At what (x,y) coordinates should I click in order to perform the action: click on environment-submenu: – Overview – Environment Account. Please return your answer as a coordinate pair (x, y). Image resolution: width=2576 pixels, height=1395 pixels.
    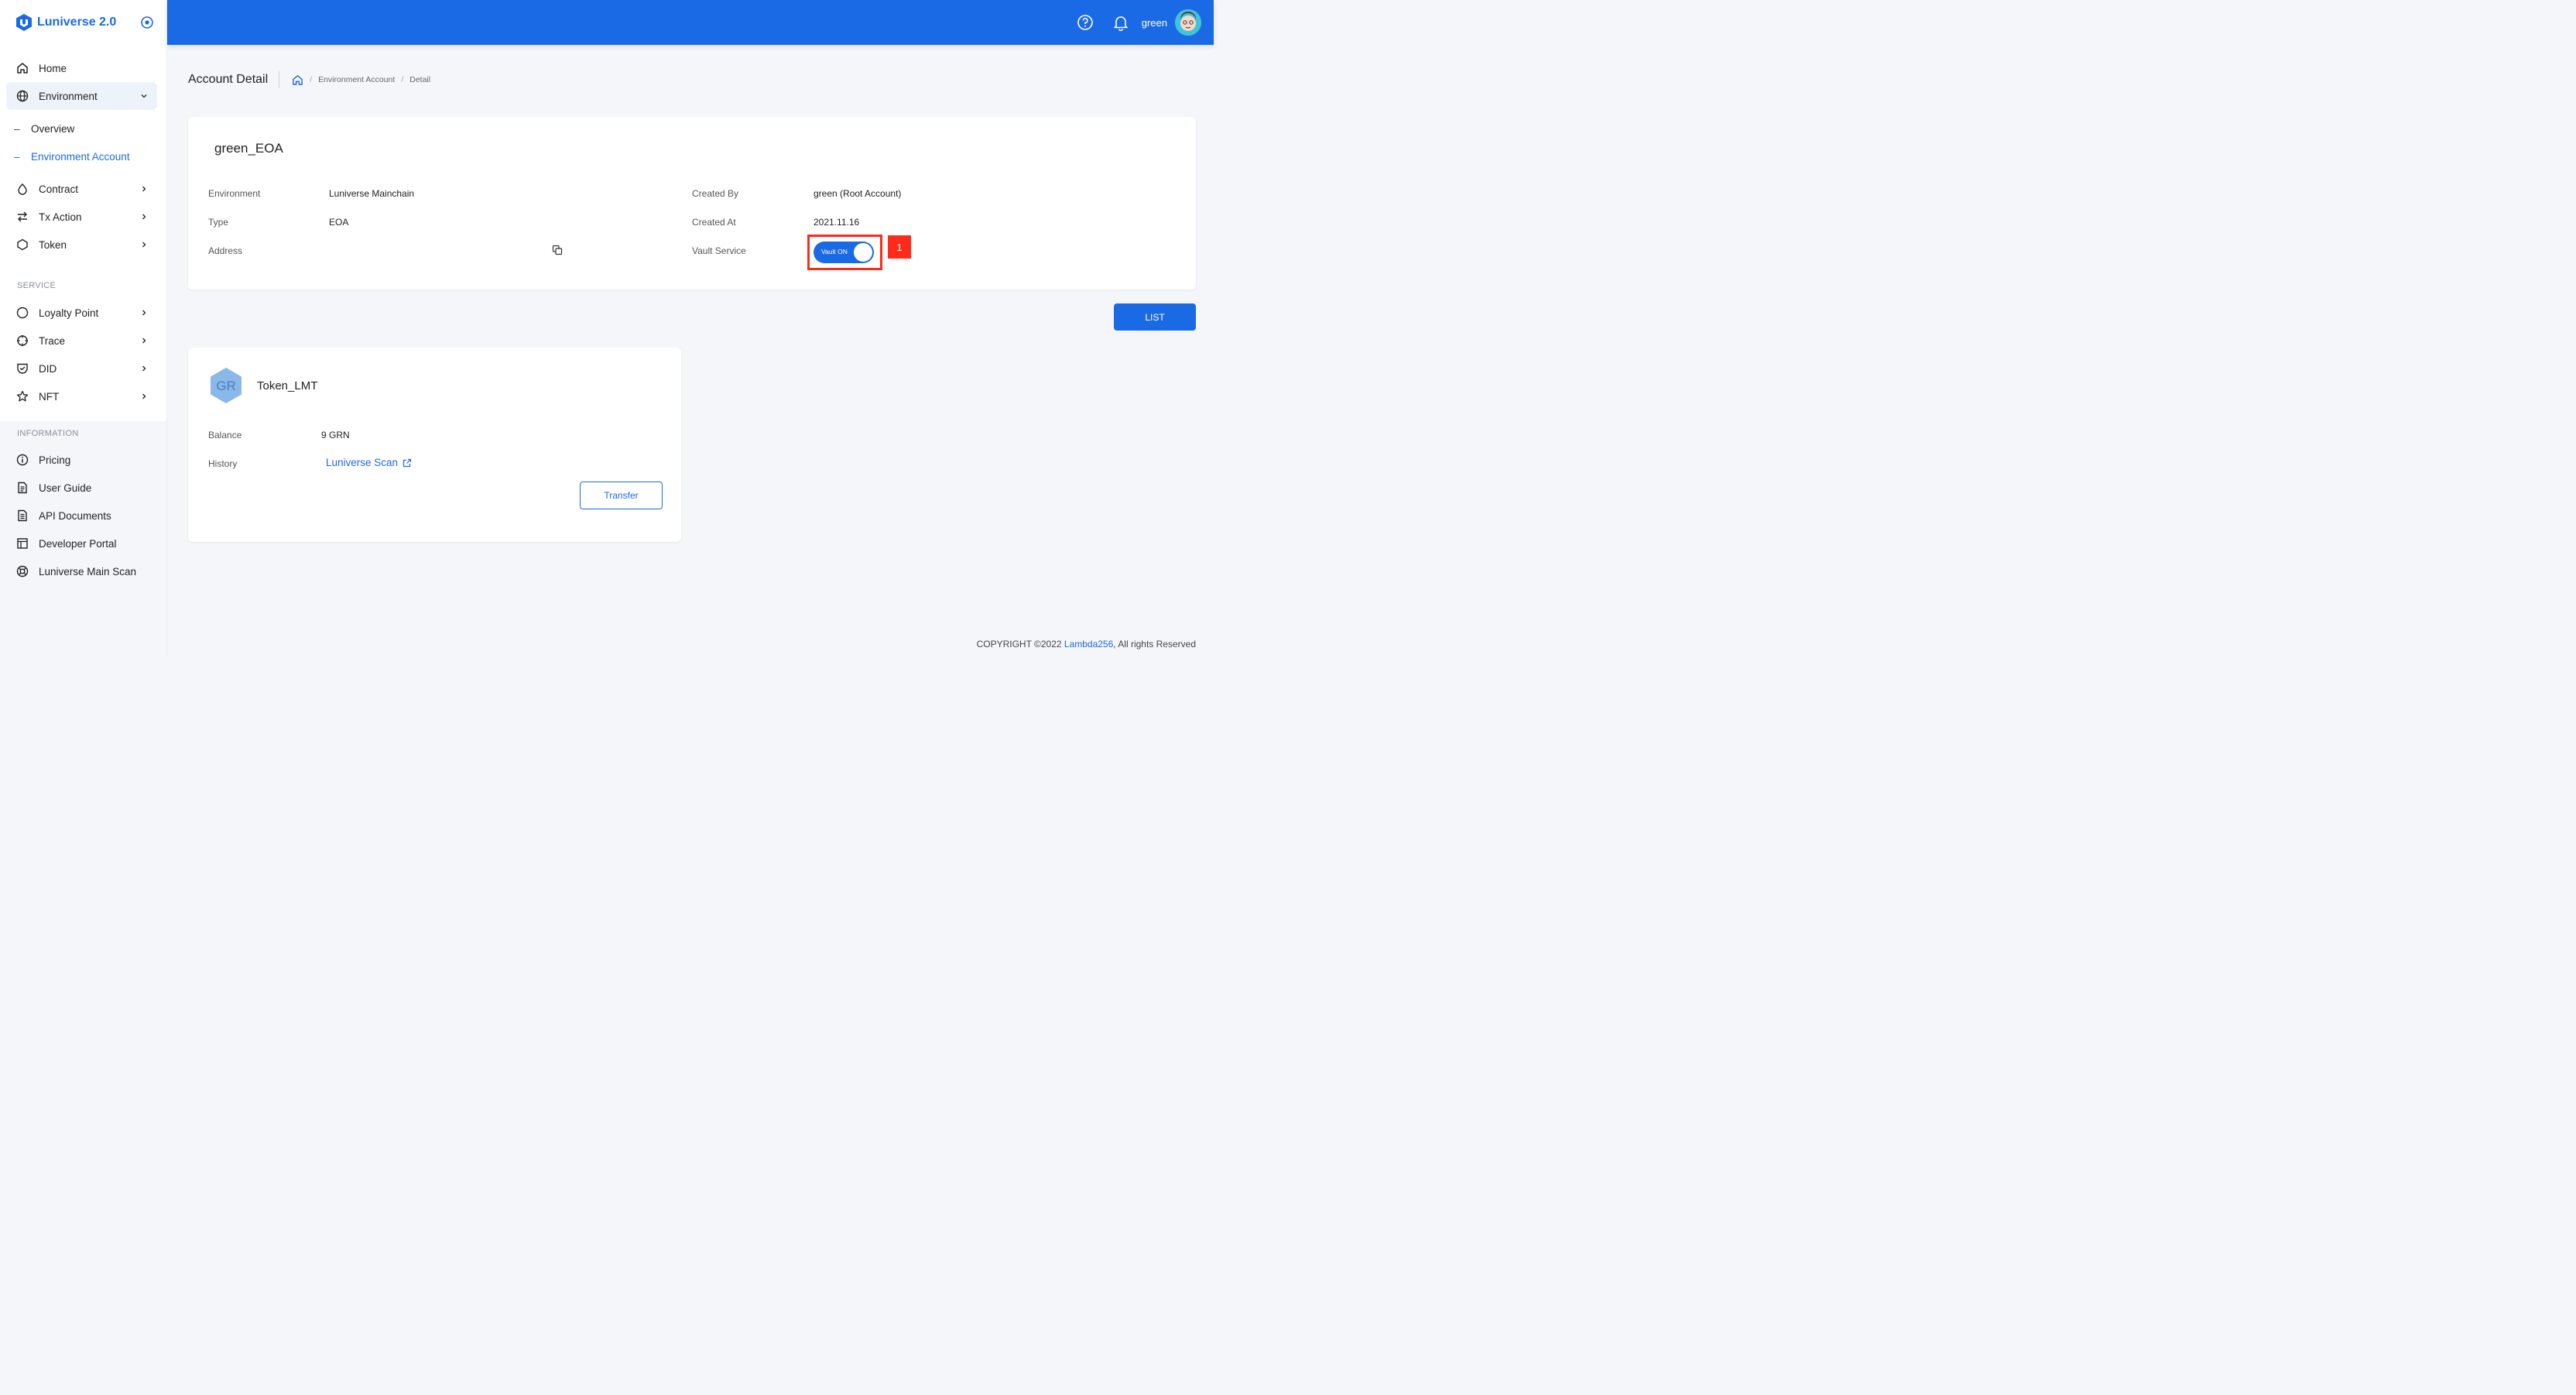
    Looking at the image, I should click on (83, 142).